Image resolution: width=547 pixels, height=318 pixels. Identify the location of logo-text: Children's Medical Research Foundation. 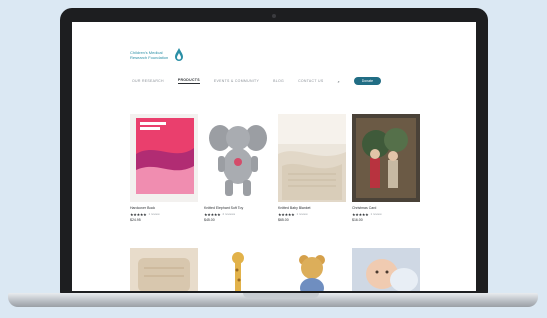
(149, 54).